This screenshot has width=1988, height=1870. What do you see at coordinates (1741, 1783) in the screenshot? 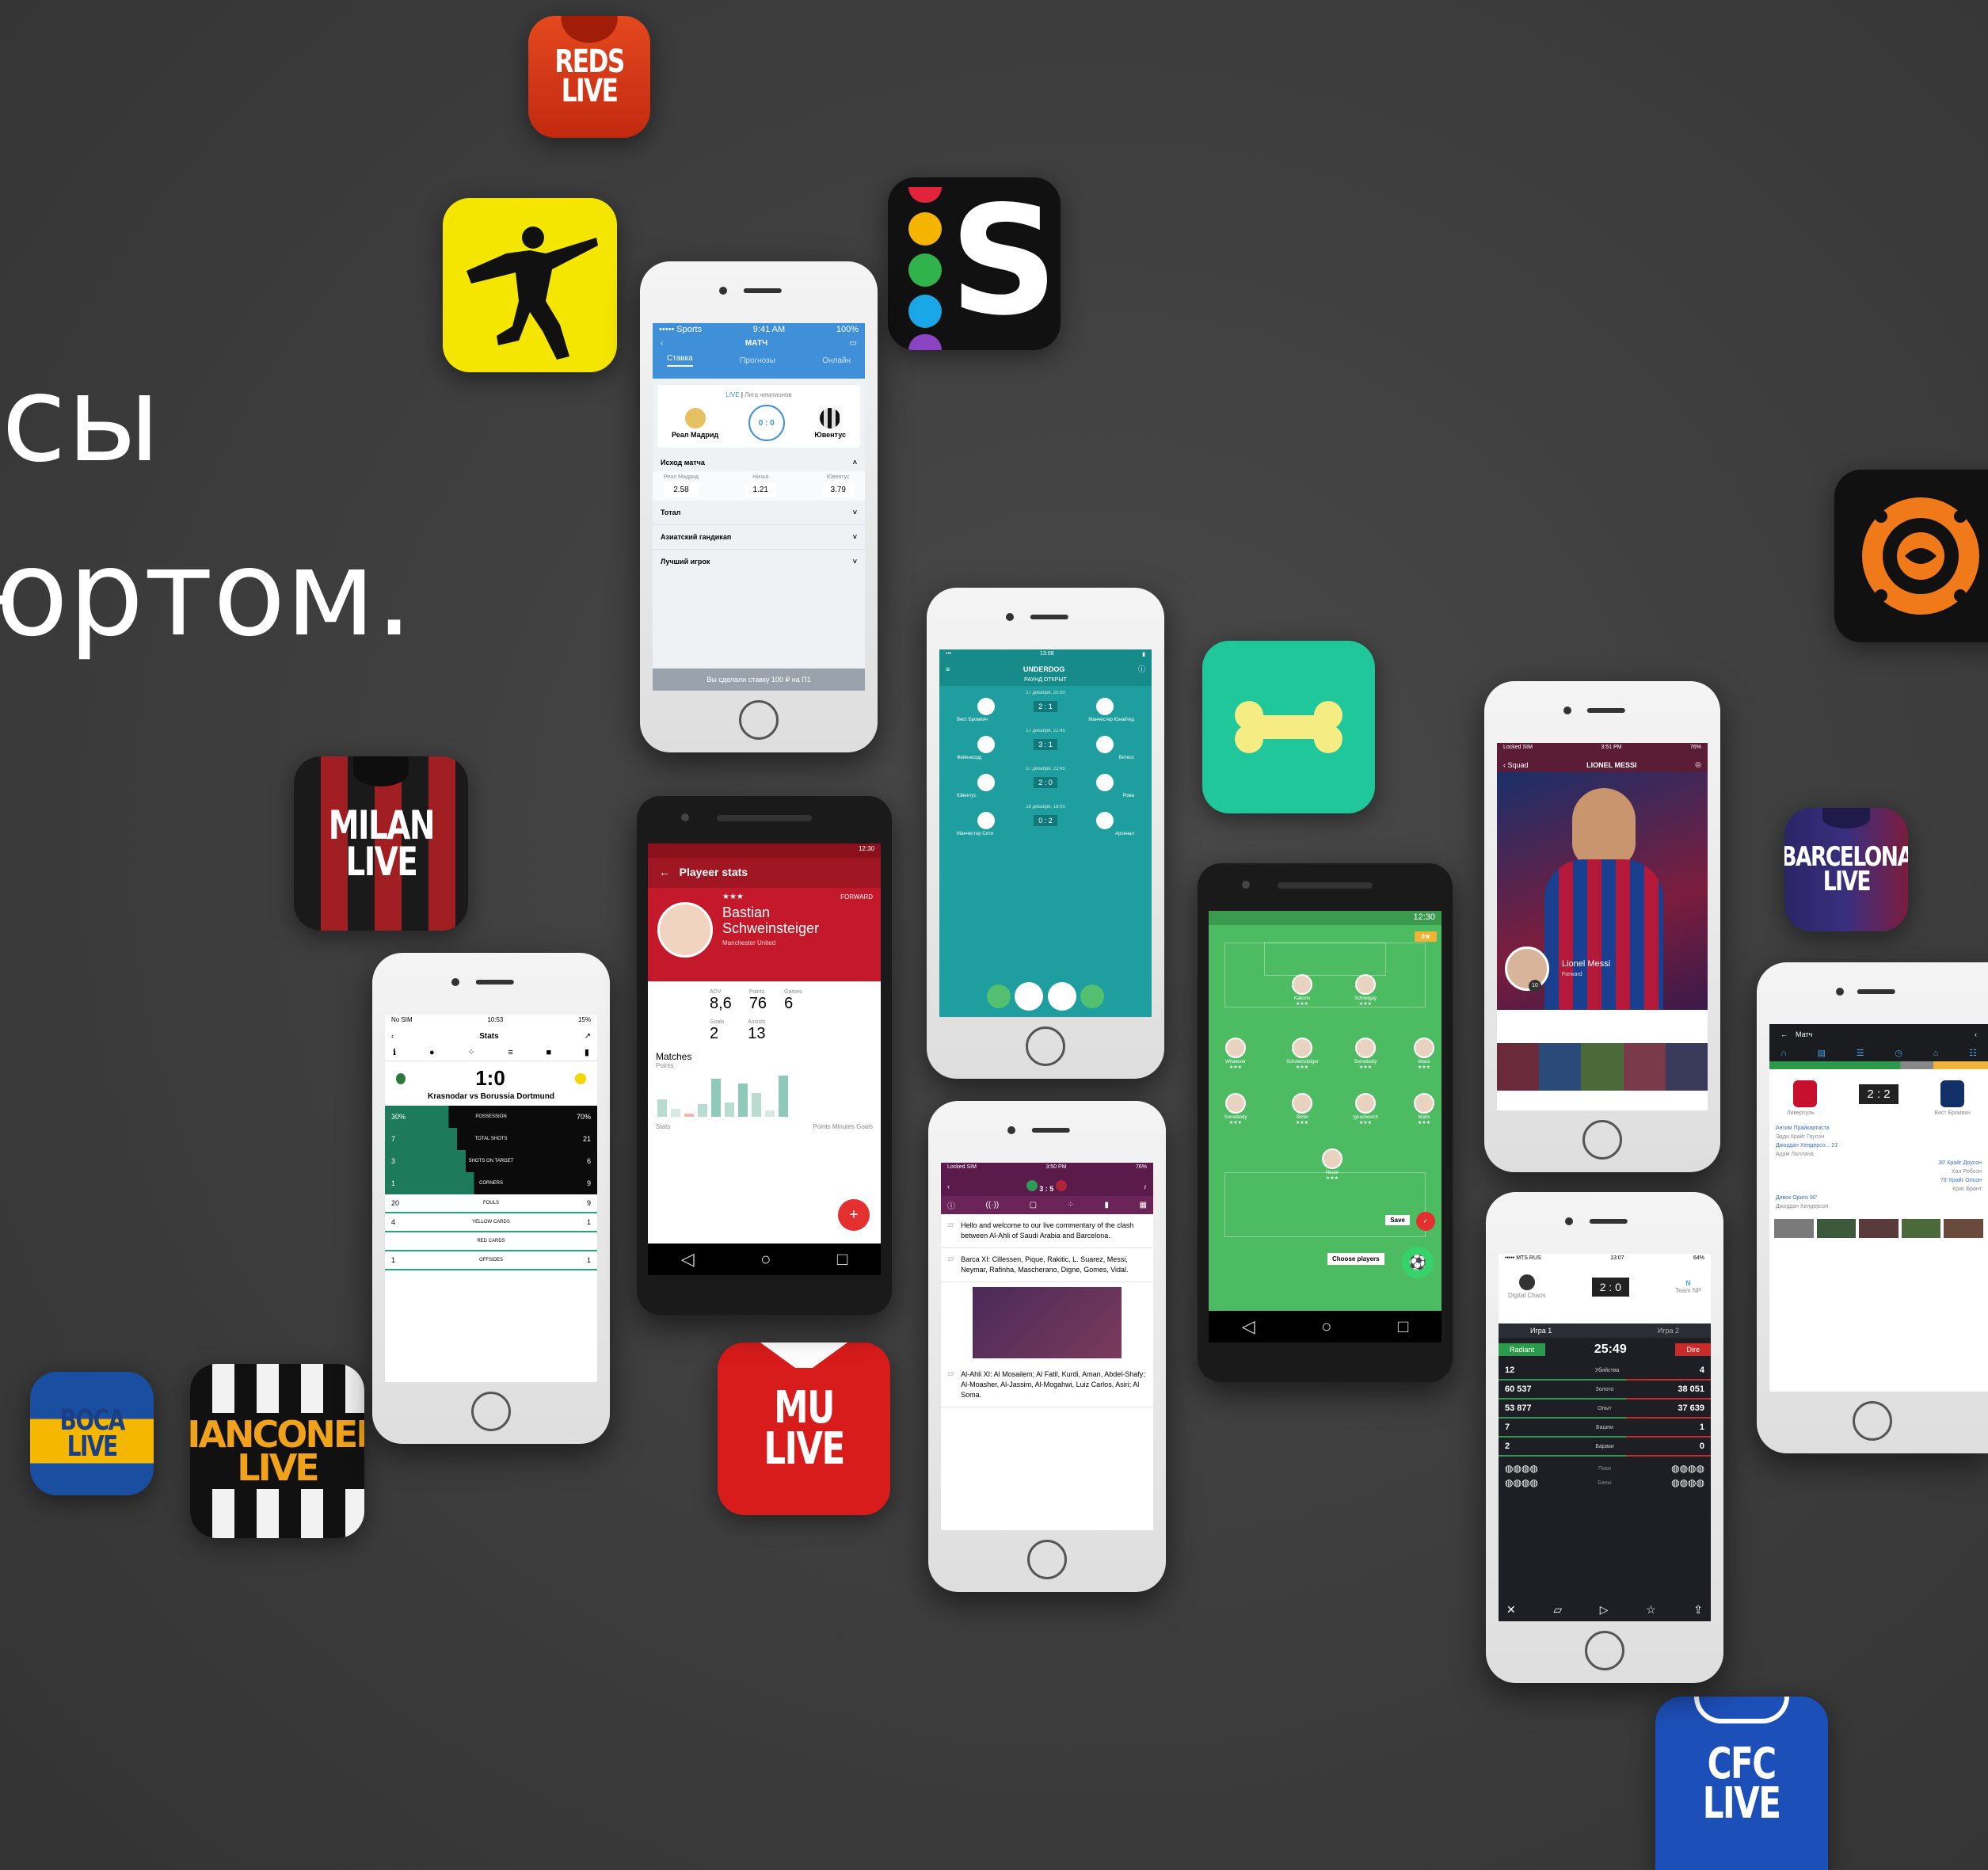
I see `cfc-live-app-icon: CFC LIVE` at bounding box center [1741, 1783].